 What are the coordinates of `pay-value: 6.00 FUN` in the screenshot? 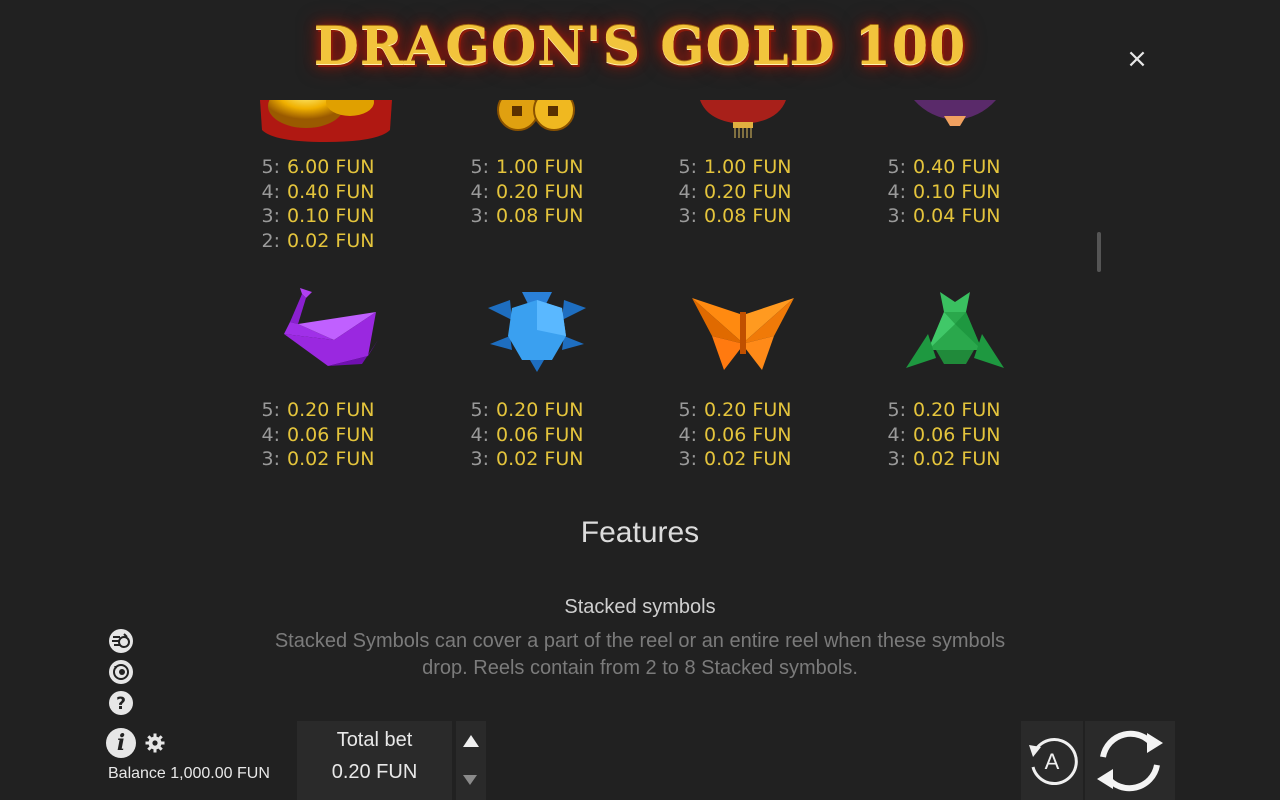 It's located at (331, 167).